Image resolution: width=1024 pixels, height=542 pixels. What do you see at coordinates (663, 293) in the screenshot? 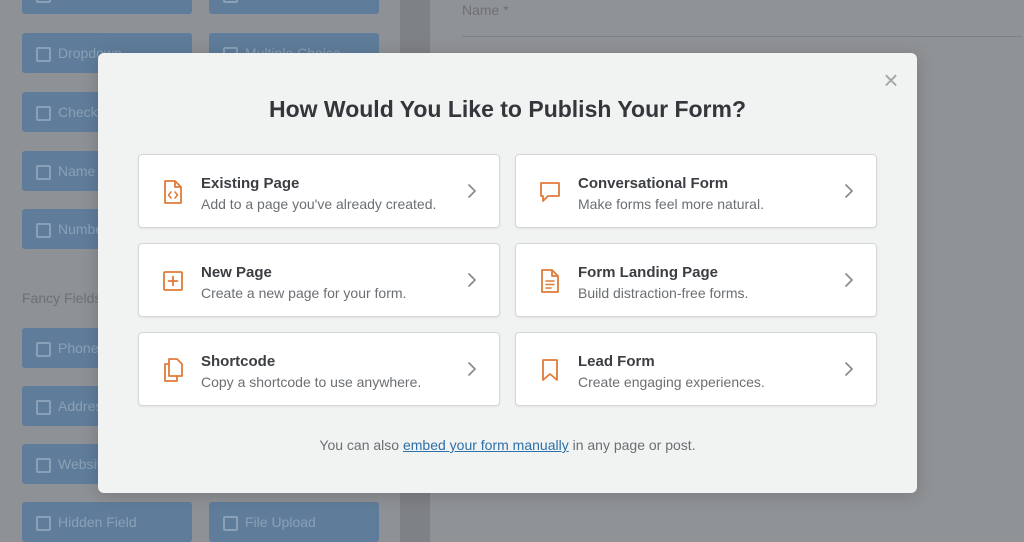
I see `option-description: Build distraction-free forms.` at bounding box center [663, 293].